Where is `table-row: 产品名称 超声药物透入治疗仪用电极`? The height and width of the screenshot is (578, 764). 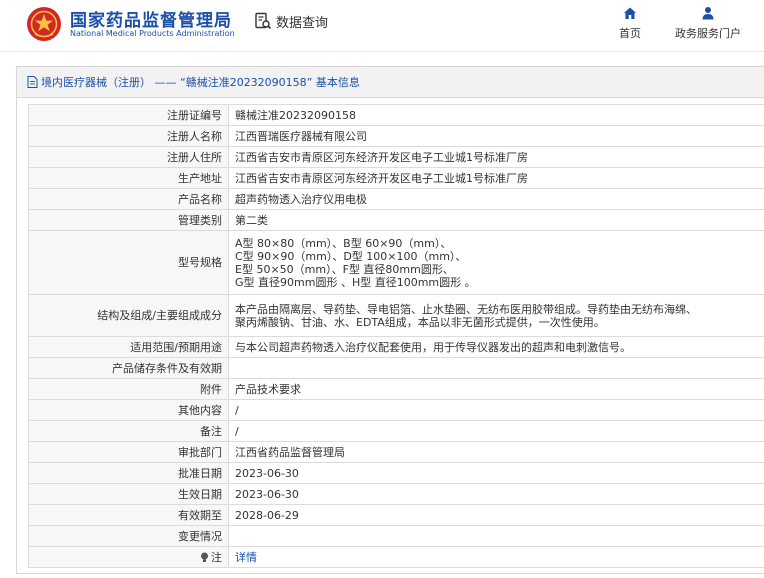 table-row: 产品名称 超声药物透入治疗仪用电极 is located at coordinates (396, 199).